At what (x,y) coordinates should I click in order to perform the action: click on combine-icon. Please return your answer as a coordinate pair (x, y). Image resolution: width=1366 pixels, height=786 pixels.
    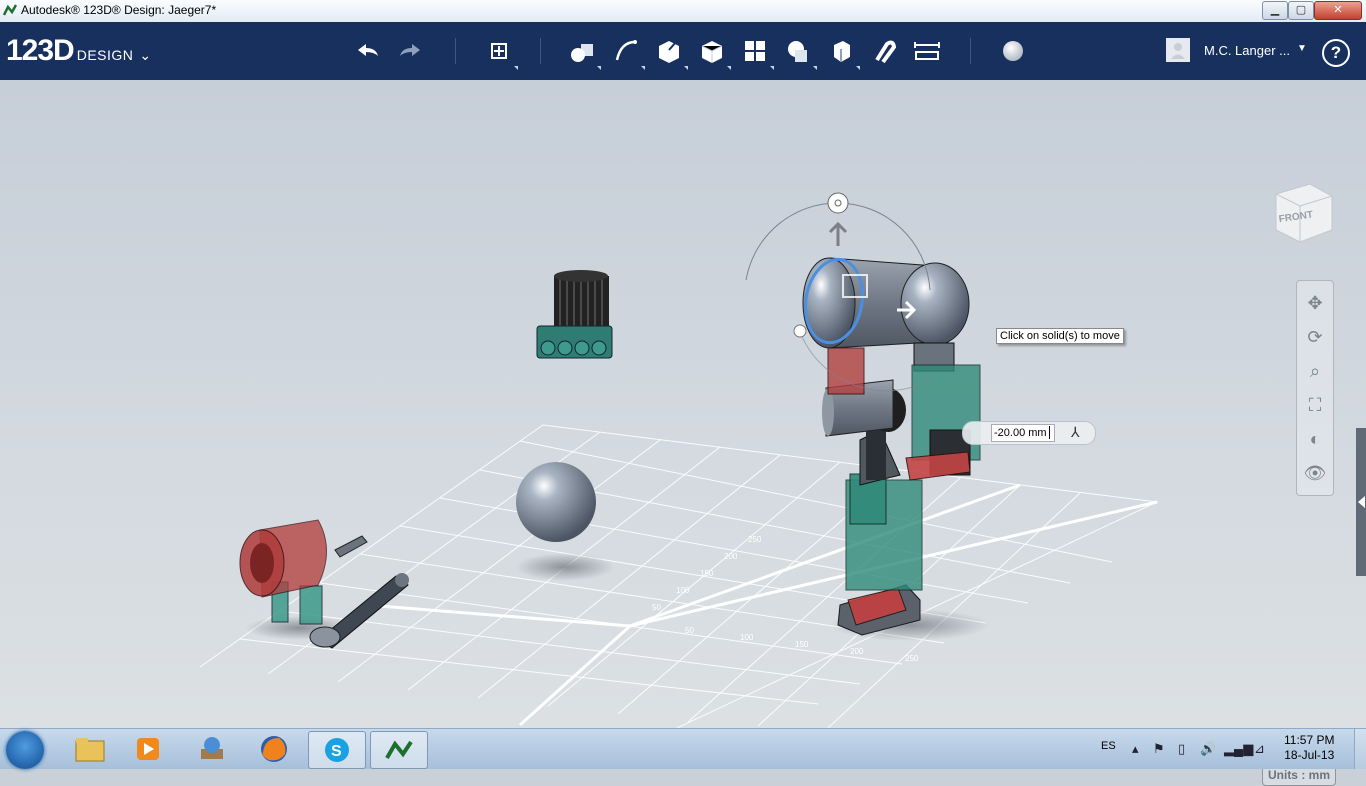
    Looking at the image, I should click on (842, 51).